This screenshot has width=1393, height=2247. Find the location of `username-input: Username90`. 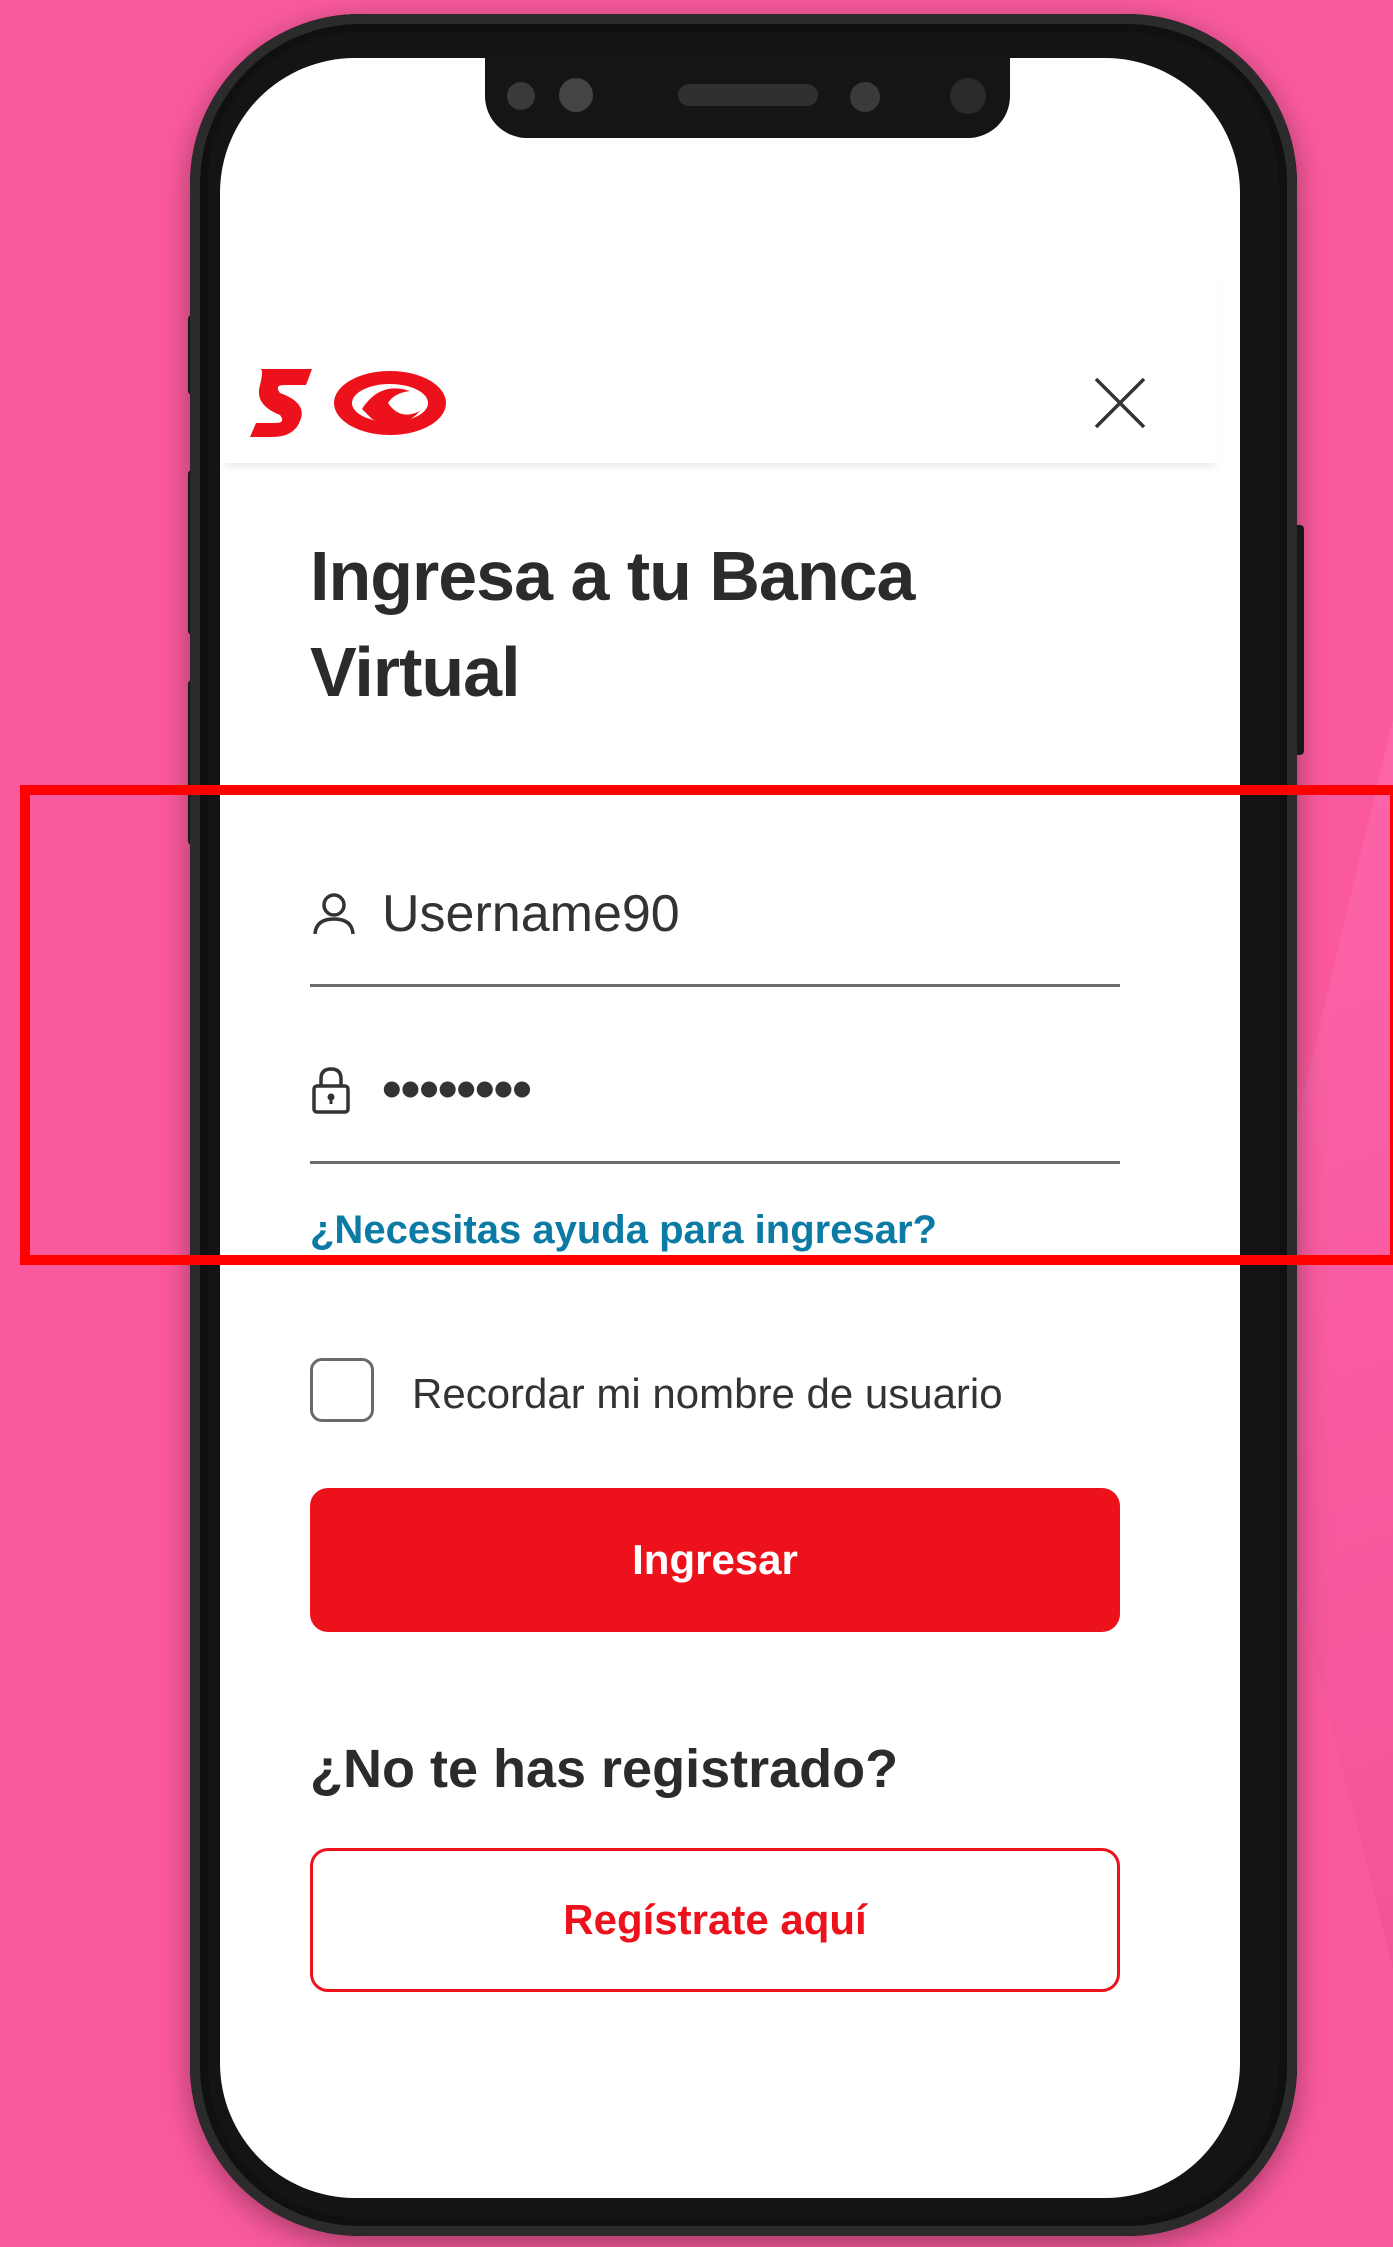

username-input: Username90 is located at coordinates (531, 914).